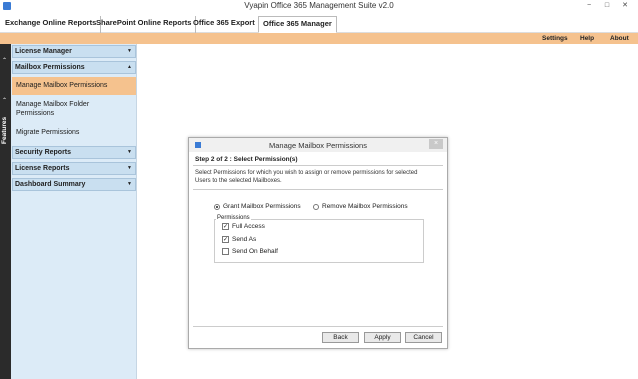  Describe the element at coordinates (224, 24) in the screenshot. I see `tab-office-365-export: Office 365 Export` at that location.